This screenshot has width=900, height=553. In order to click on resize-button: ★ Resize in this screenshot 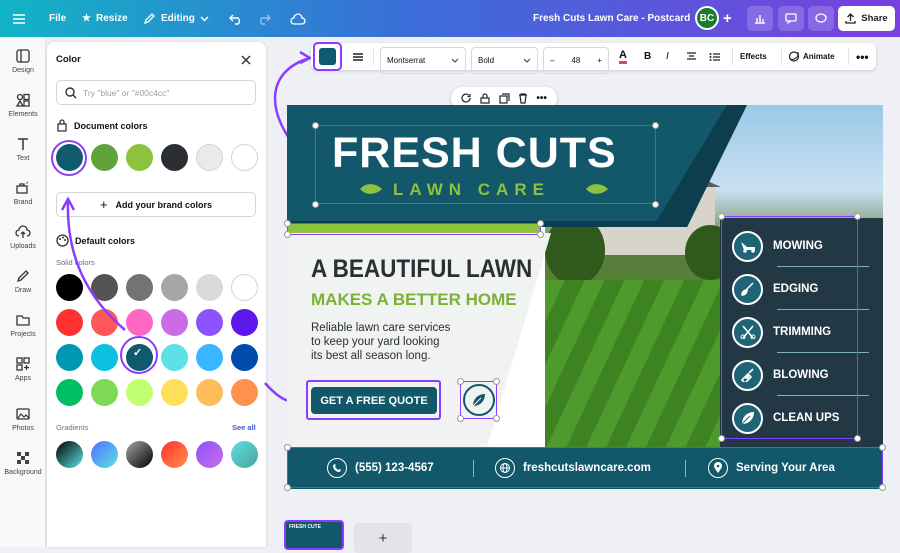, I will do `click(105, 18)`.